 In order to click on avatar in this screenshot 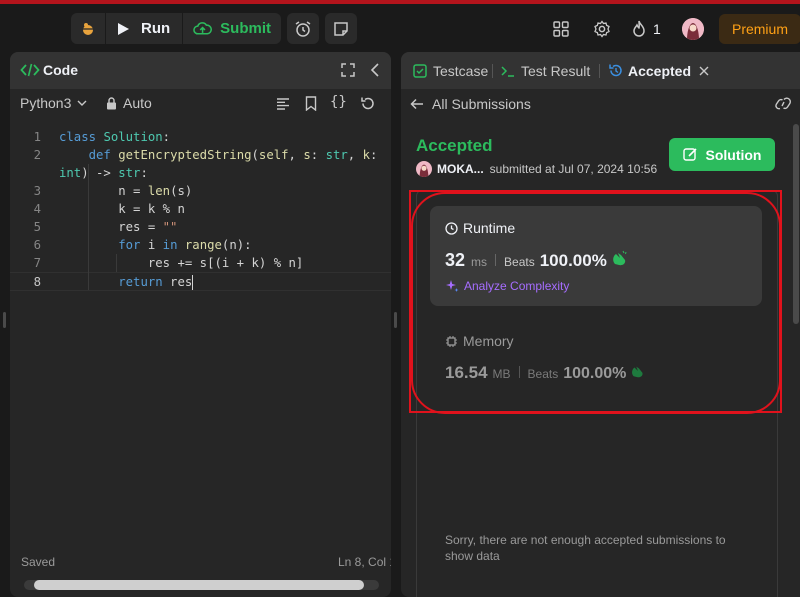, I will do `click(693, 29)`.